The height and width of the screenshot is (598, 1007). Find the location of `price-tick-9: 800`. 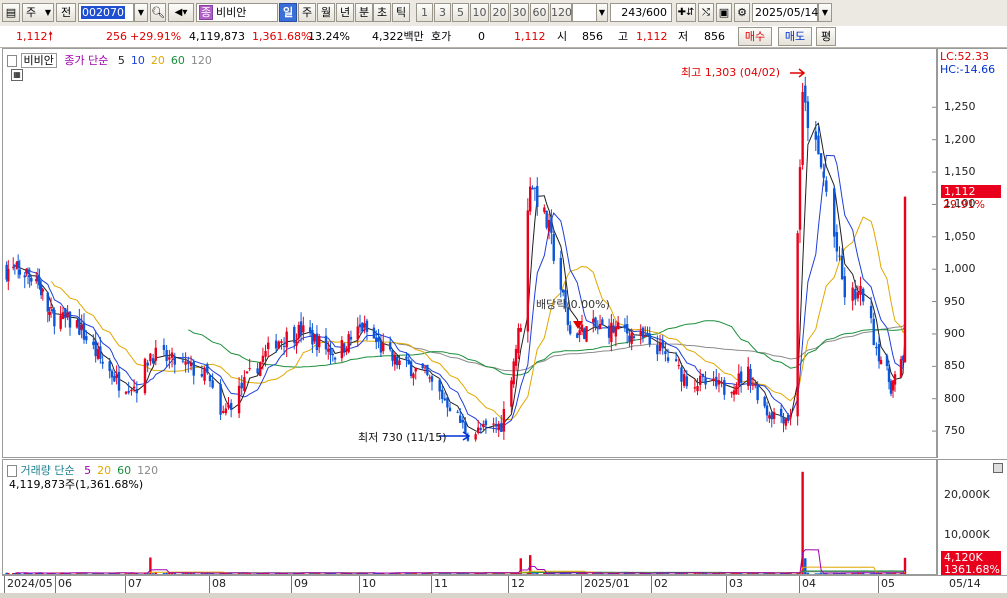

price-tick-9: 800 is located at coordinates (954, 398).